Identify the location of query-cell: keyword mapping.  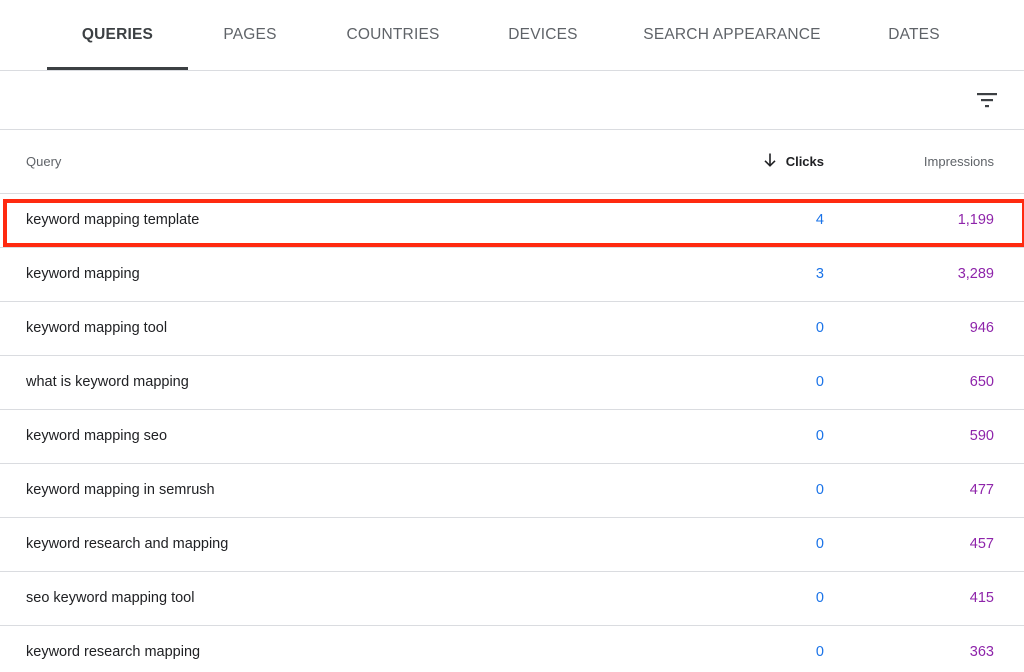
(83, 274).